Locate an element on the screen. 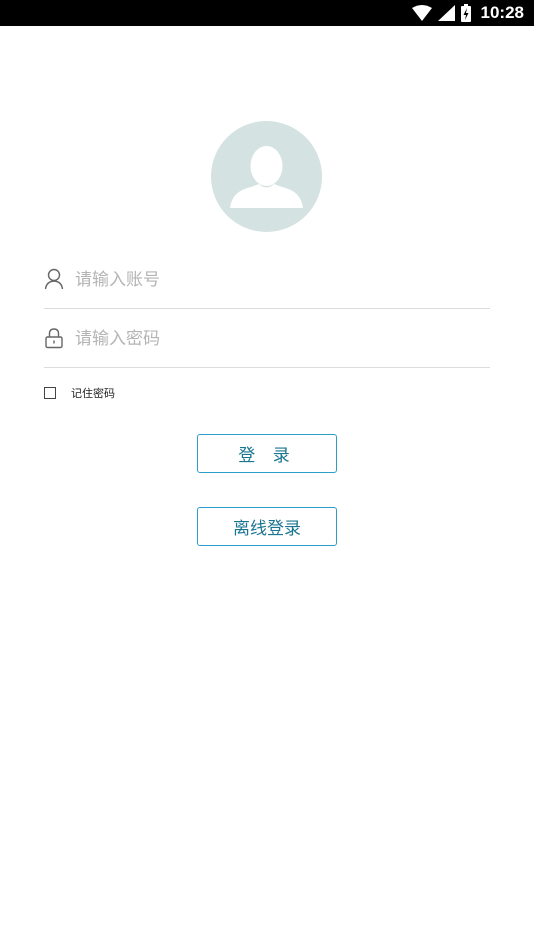 The image size is (534, 950). wifi-icon is located at coordinates (421, 13).